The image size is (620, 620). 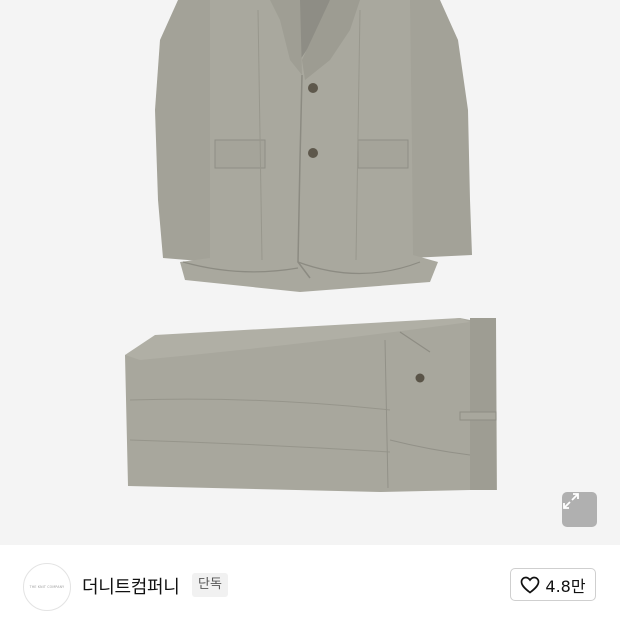 What do you see at coordinates (131, 586) in the screenshot?
I see `shop-name: 더니트컴퍼니` at bounding box center [131, 586].